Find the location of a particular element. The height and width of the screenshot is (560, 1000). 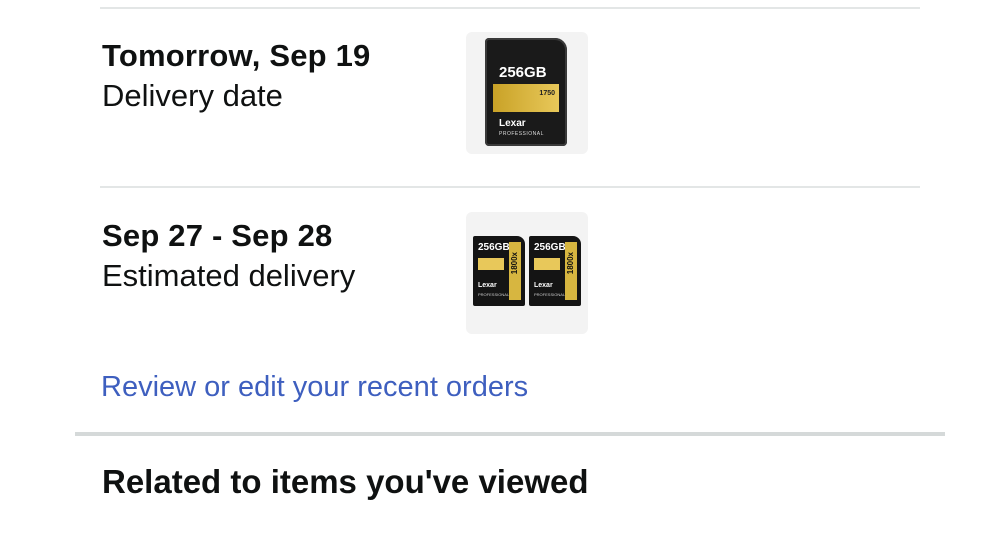

order-delivery-label: Estimated delivery is located at coordinates (229, 275).